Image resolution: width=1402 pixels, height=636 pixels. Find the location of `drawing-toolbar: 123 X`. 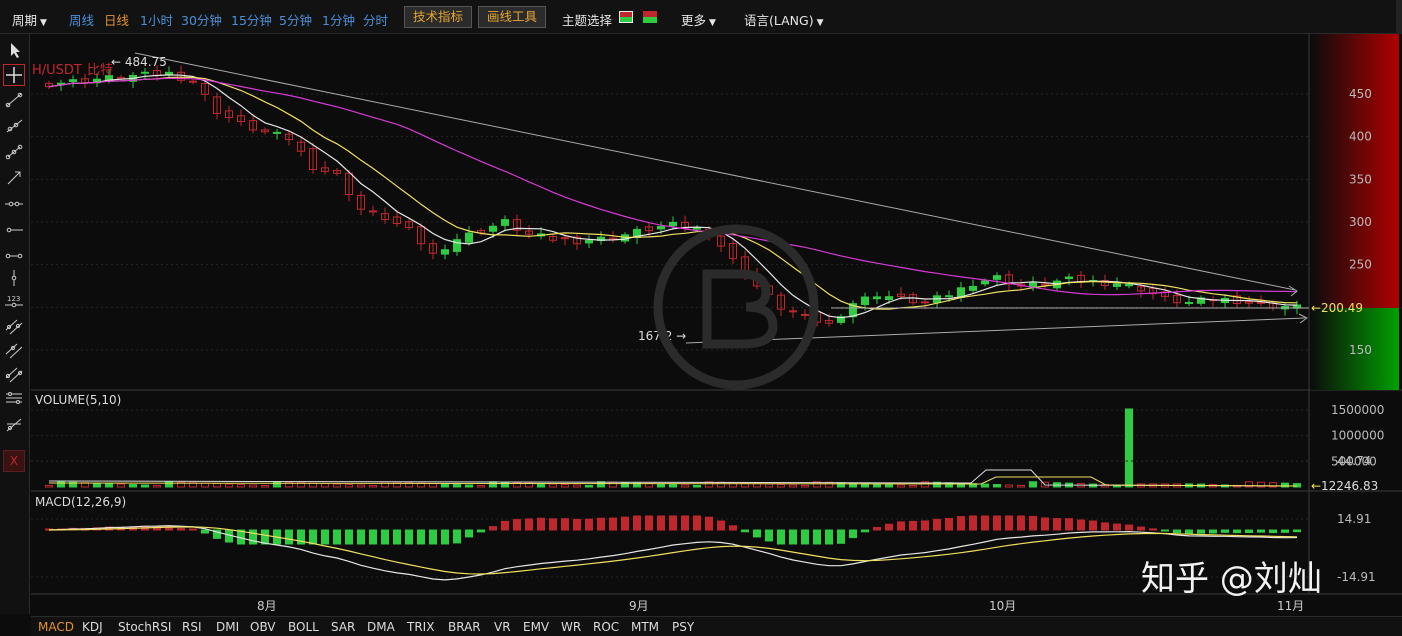

drawing-toolbar: 123 X is located at coordinates (15, 324).